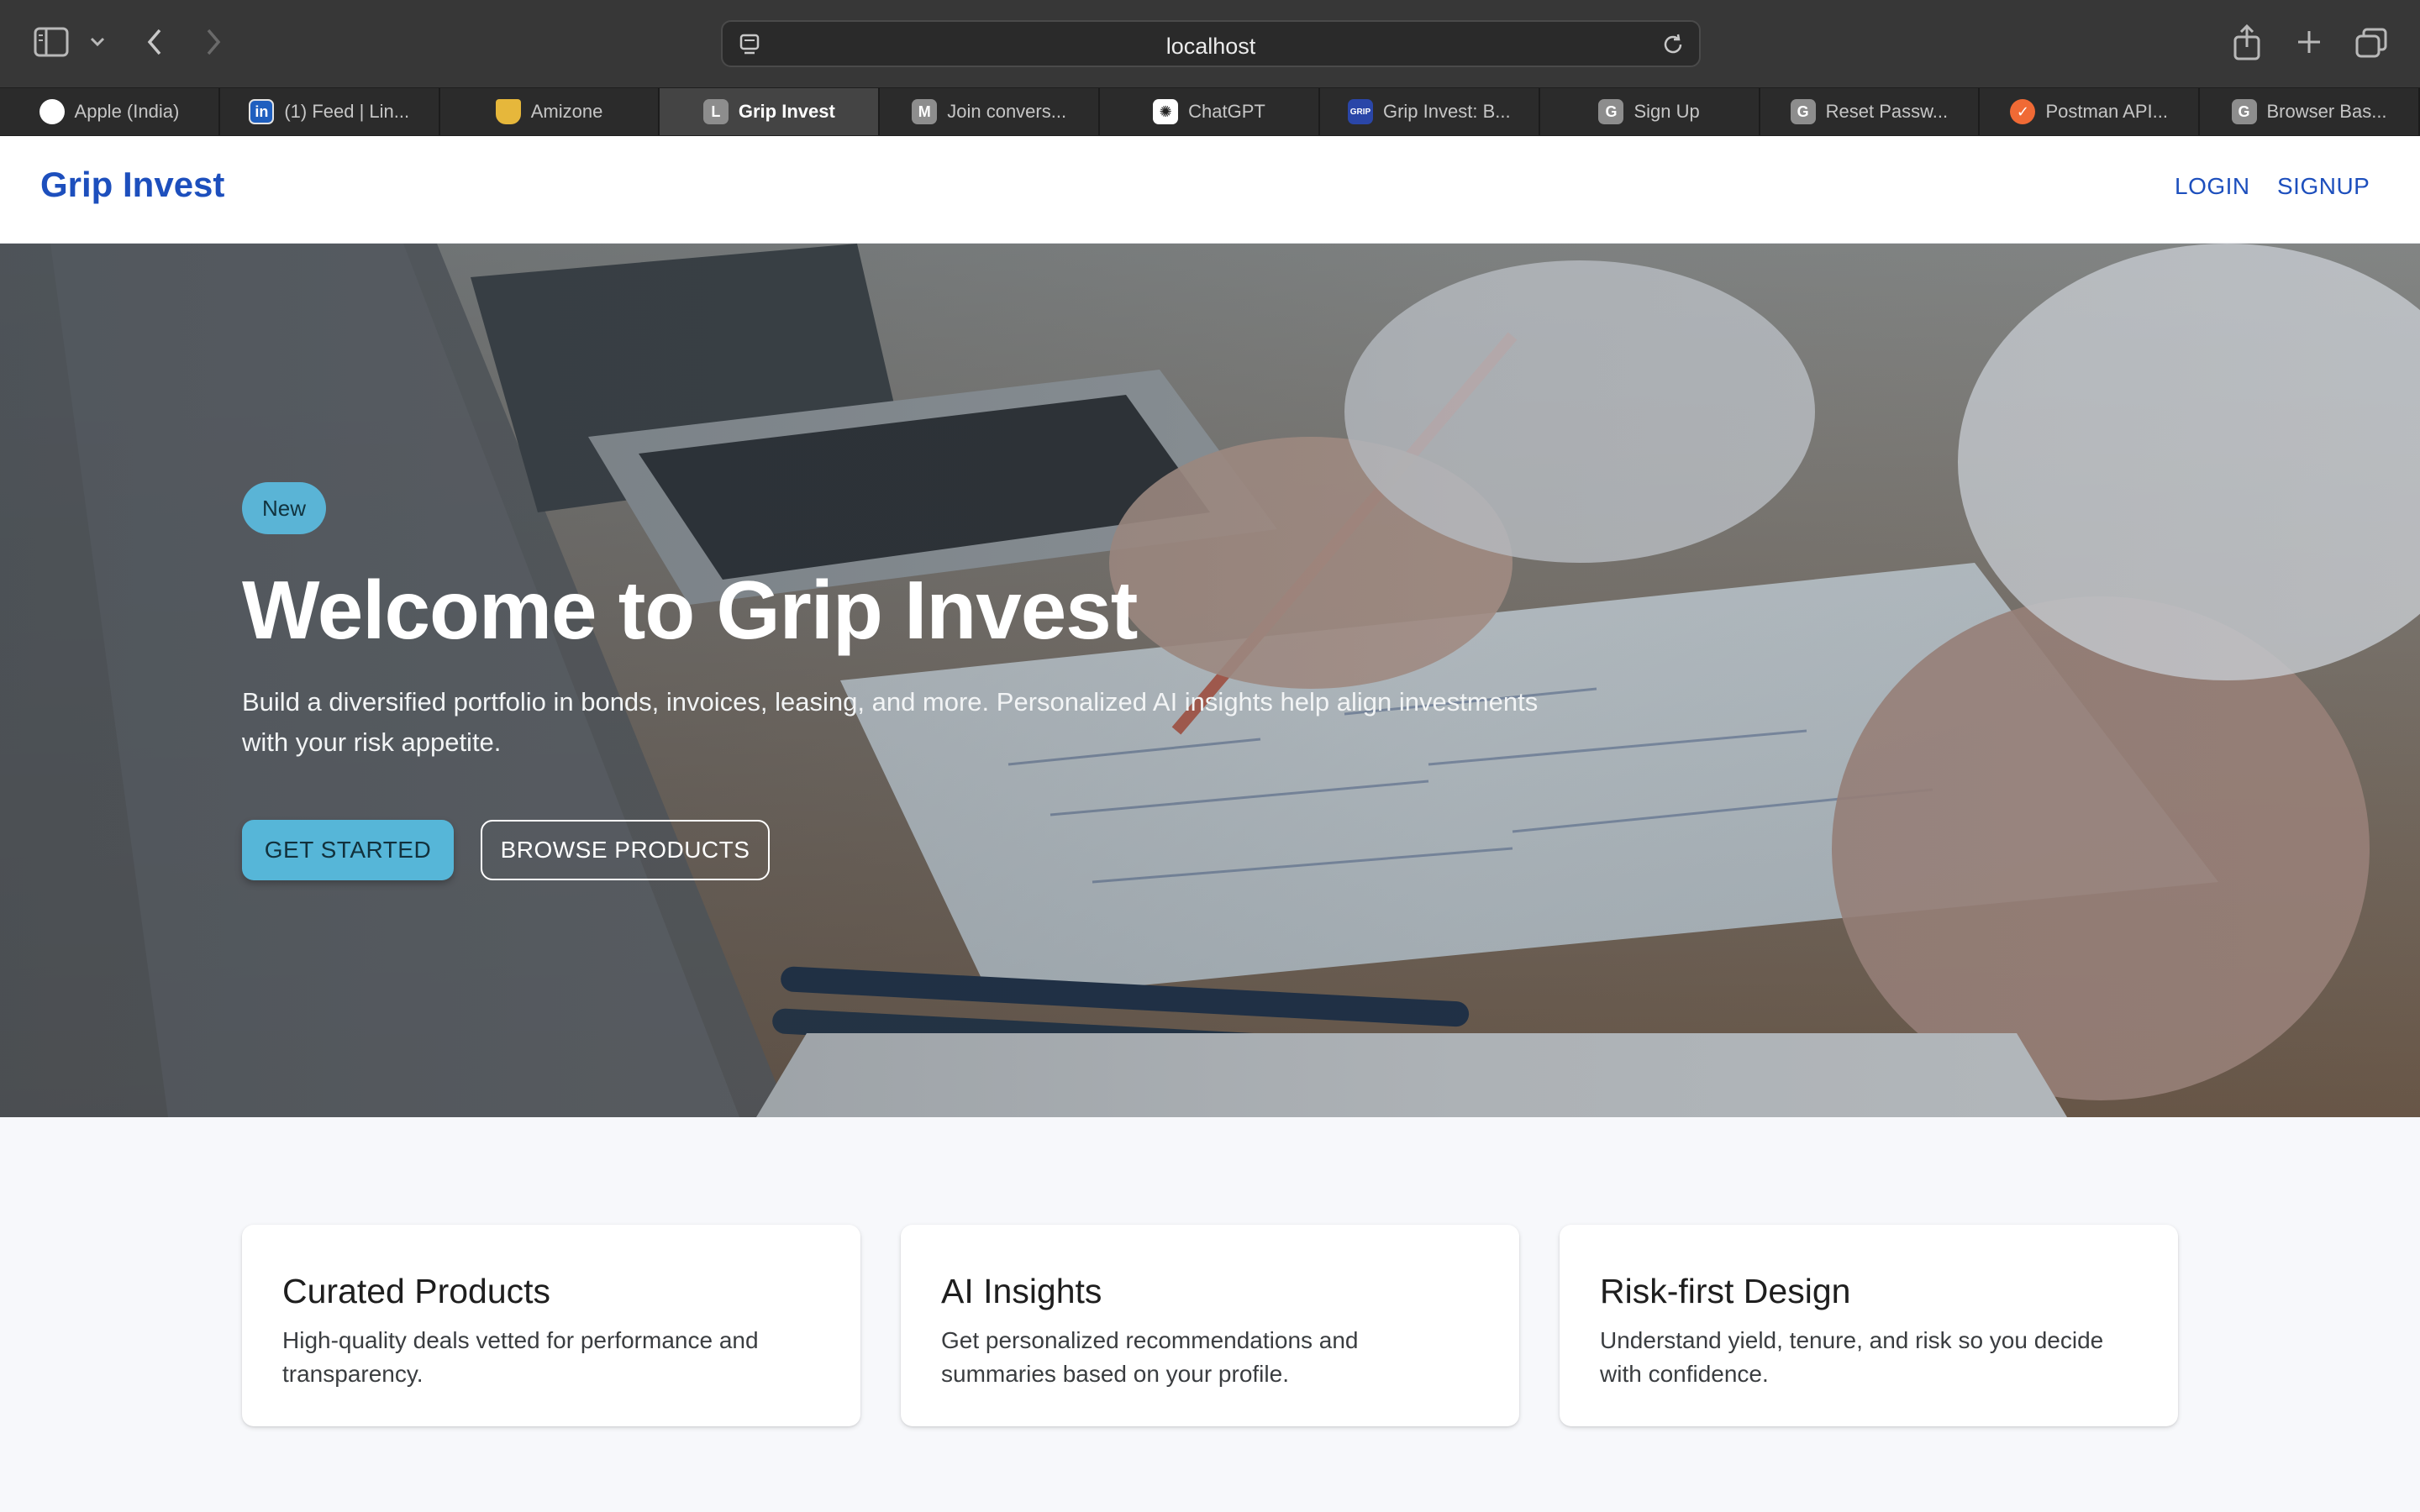  I want to click on tab-amizone: Amizone, so click(550, 111).